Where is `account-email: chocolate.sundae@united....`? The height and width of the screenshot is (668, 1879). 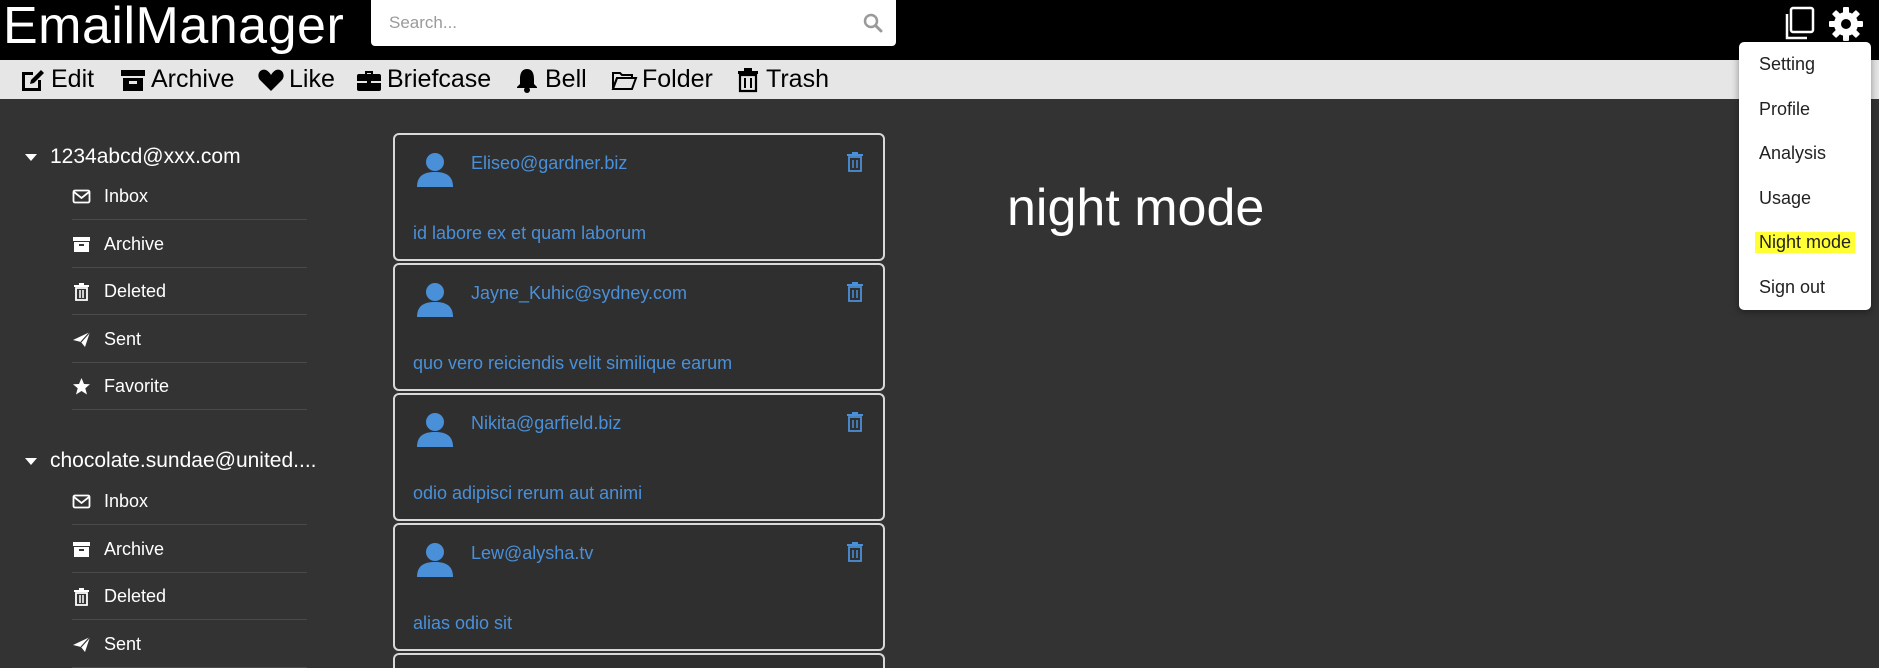 account-email: chocolate.sundae@united.... is located at coordinates (183, 460).